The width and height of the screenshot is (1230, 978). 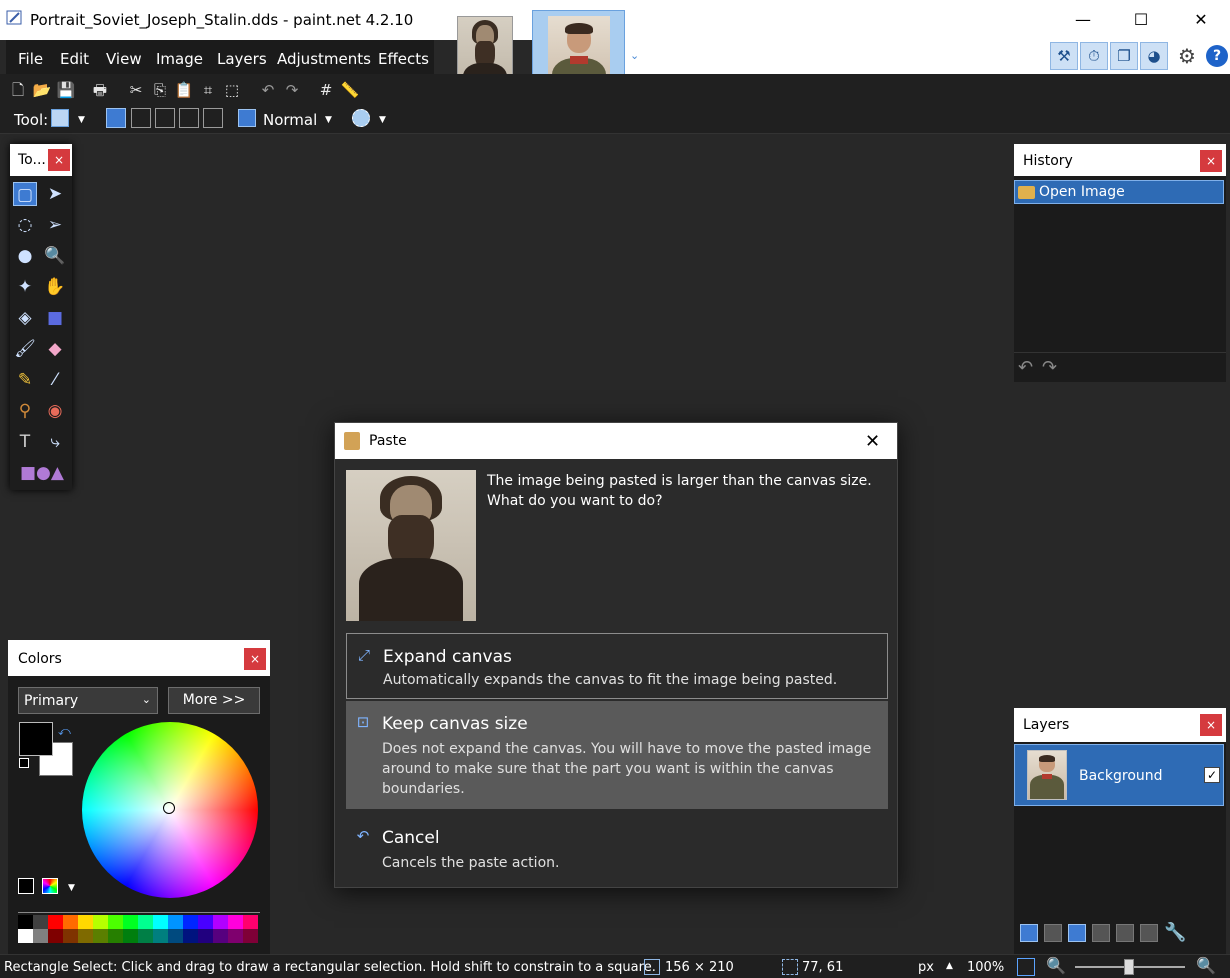 I want to click on menu-file: File, so click(x=30, y=59).